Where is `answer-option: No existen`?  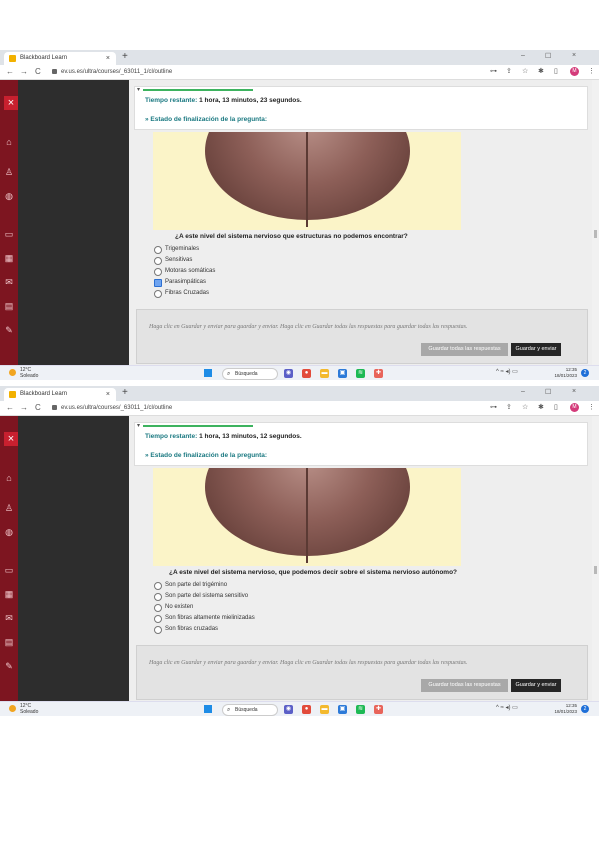
answer-option: No existen is located at coordinates (204, 607).